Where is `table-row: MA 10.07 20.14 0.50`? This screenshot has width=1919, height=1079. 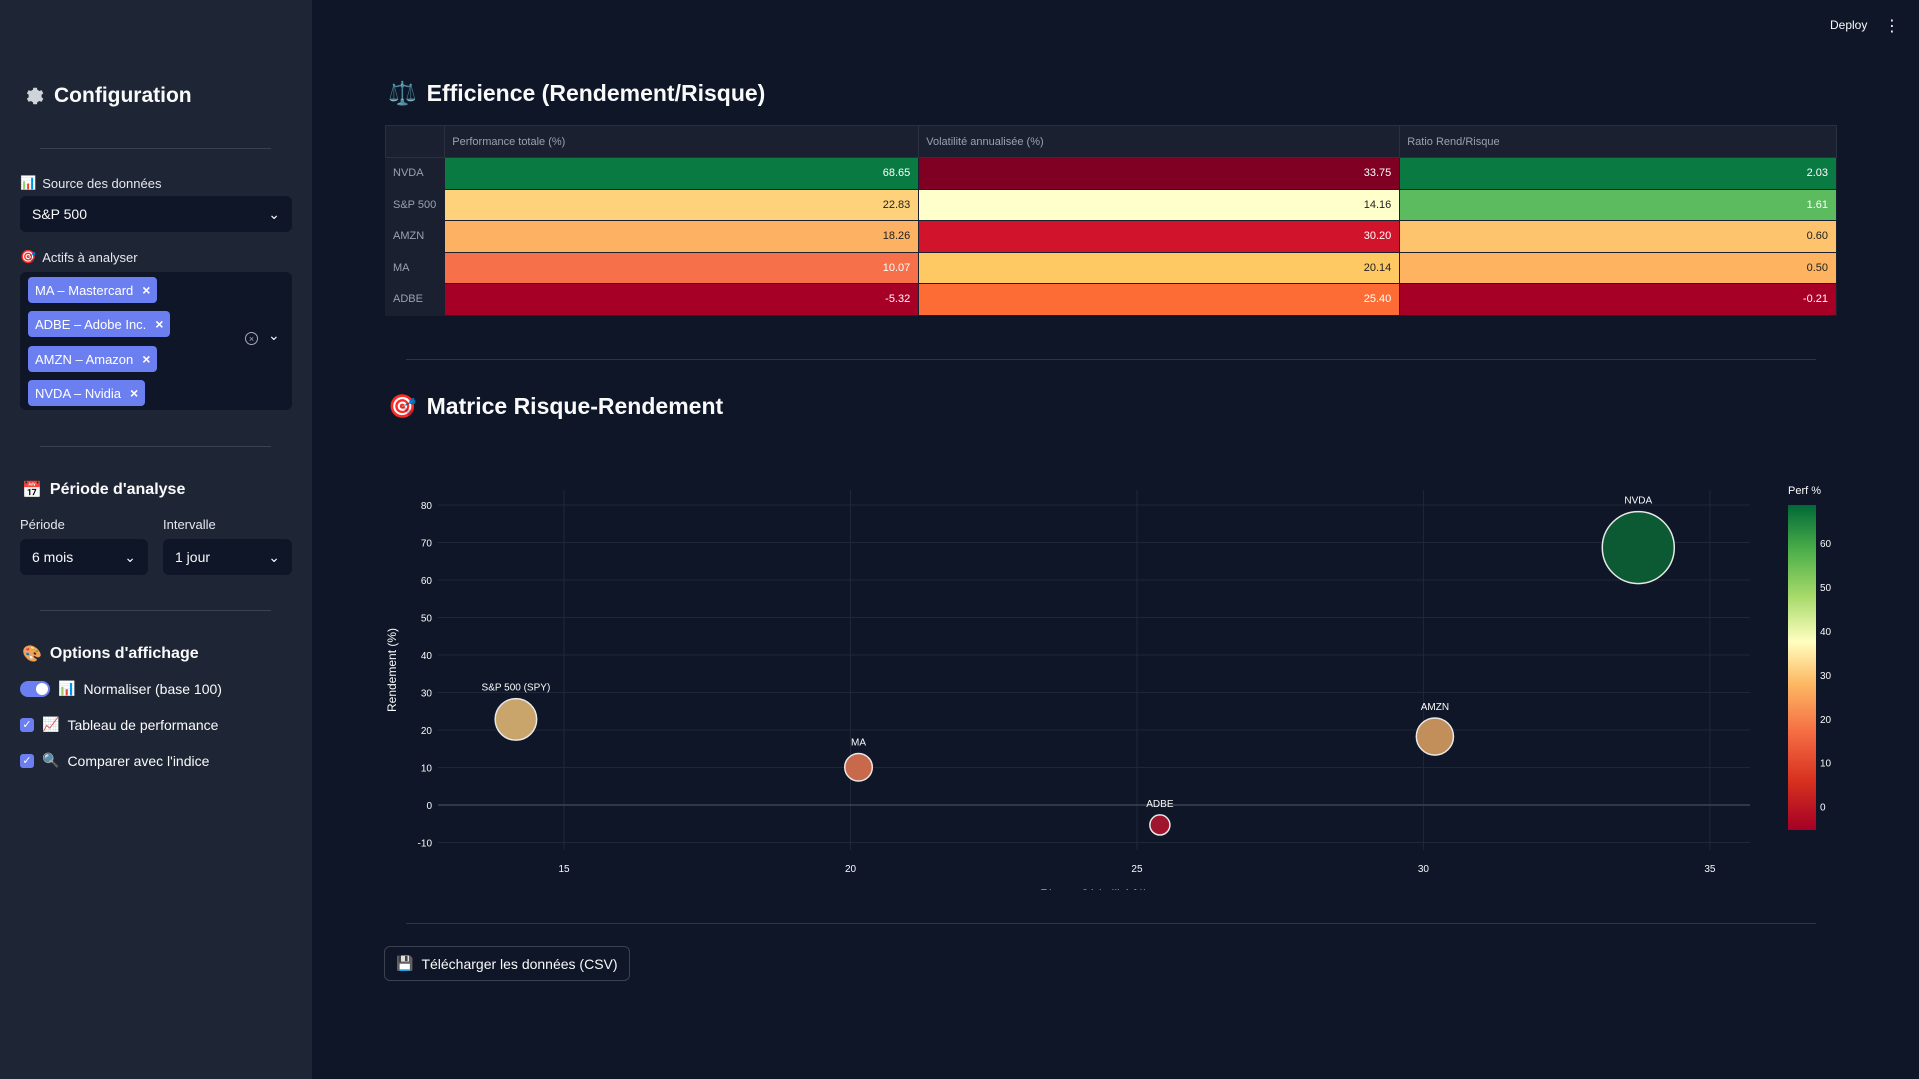
table-row: MA 10.07 20.14 0.50 is located at coordinates (1110, 267).